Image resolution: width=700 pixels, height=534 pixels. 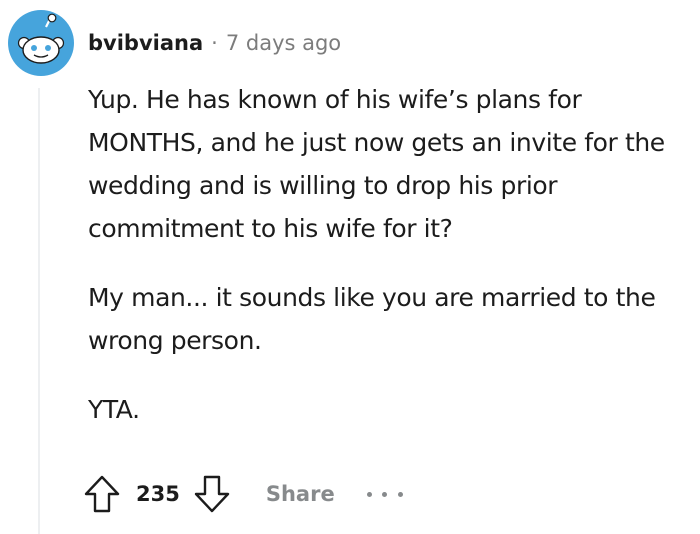 I want to click on downvote-arrow-icon, so click(x=212, y=494).